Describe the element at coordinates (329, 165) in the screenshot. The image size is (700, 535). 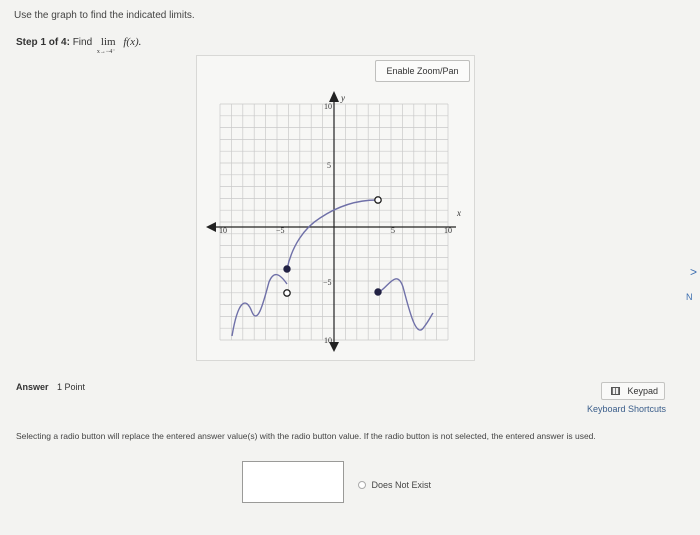
I see `y-tick-pos5: 5` at that location.